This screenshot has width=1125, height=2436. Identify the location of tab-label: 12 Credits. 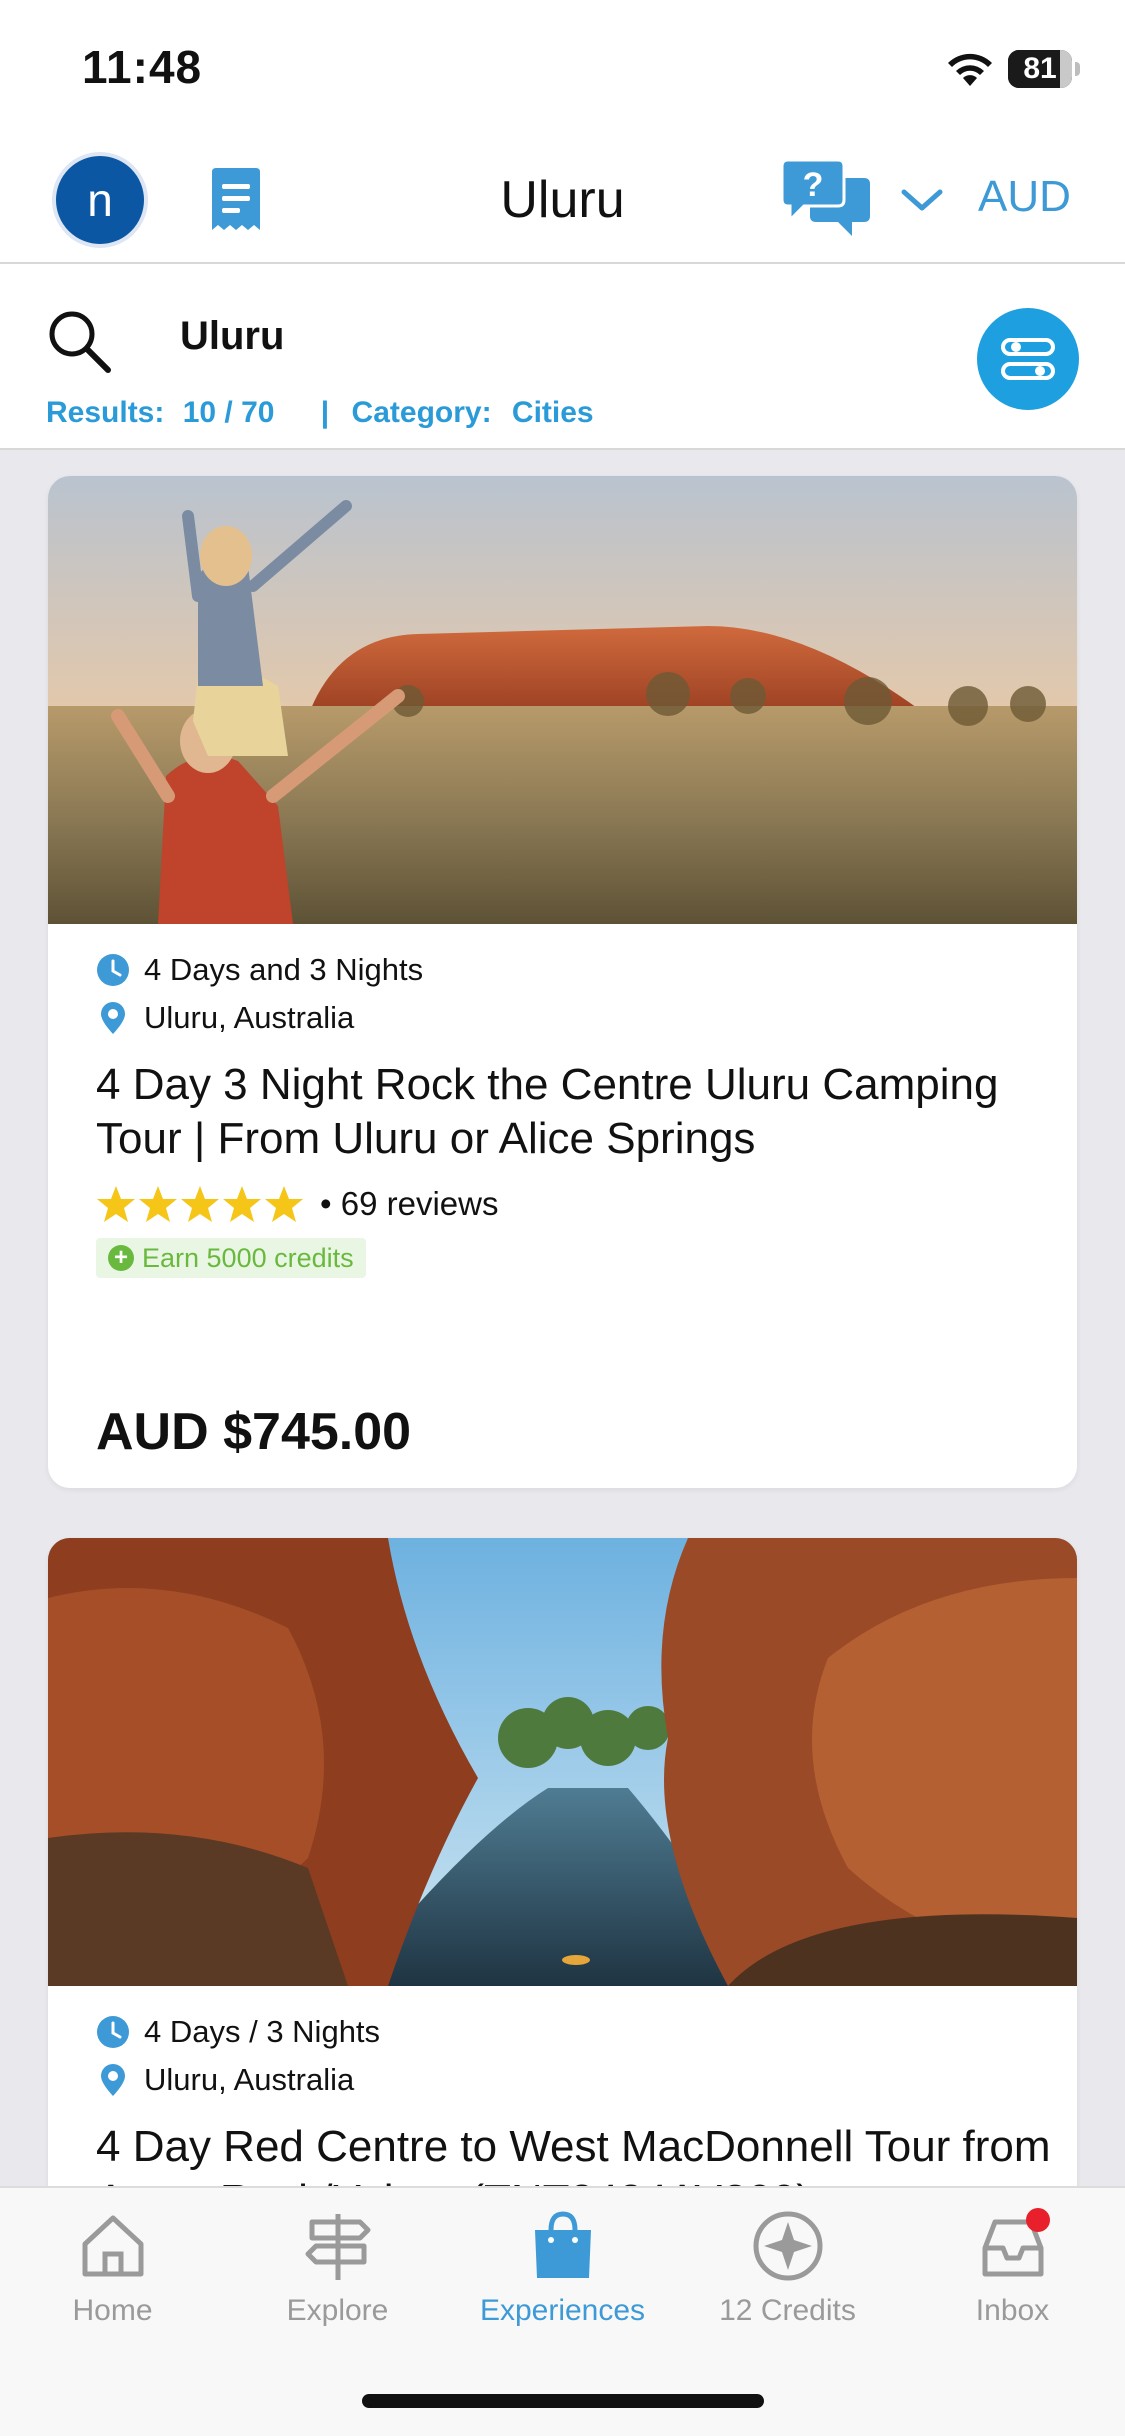
(787, 2310).